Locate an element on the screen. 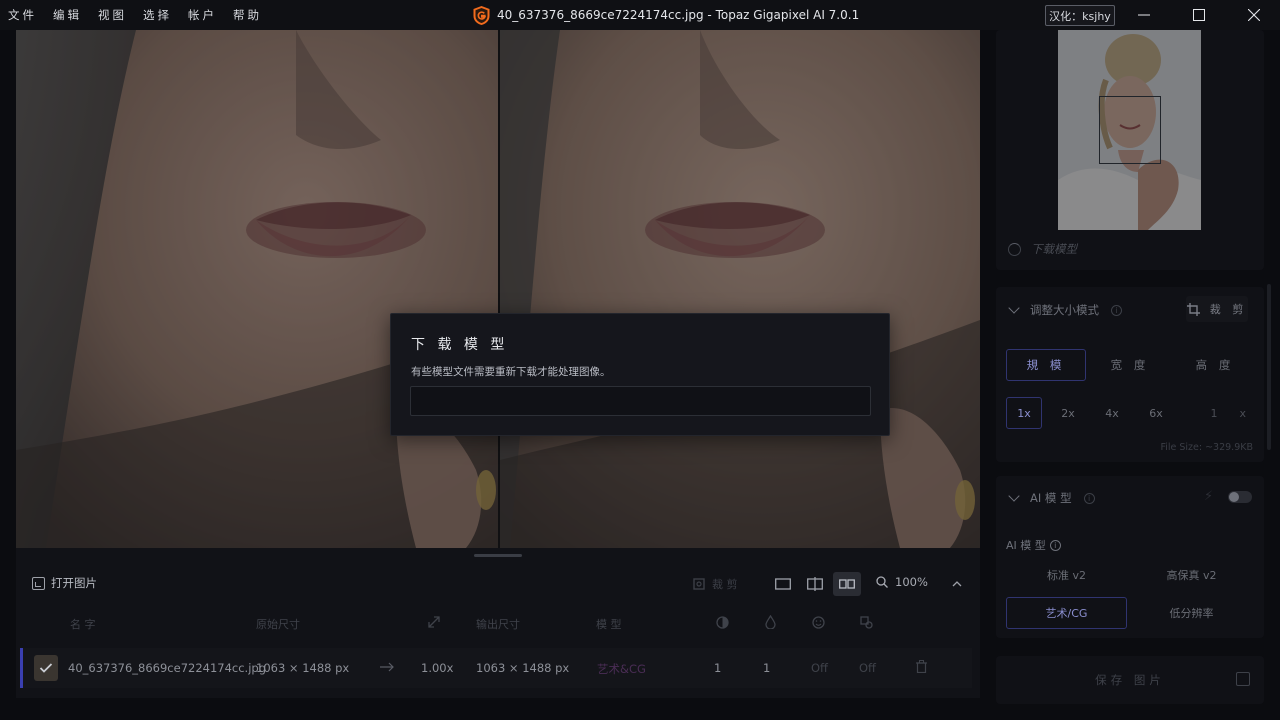 The height and width of the screenshot is (720, 1280). single-view-icon is located at coordinates (783, 584).